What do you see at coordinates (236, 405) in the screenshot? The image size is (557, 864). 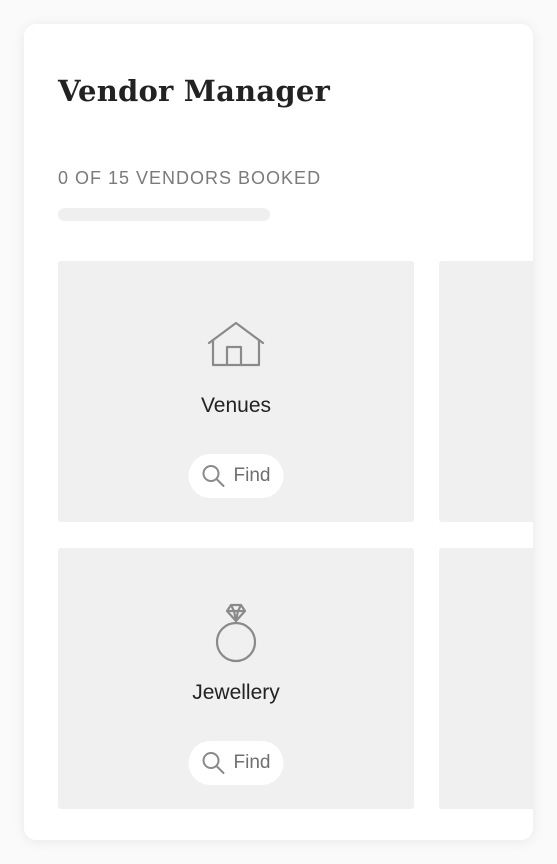 I see `vendor-tile-label: Venues` at bounding box center [236, 405].